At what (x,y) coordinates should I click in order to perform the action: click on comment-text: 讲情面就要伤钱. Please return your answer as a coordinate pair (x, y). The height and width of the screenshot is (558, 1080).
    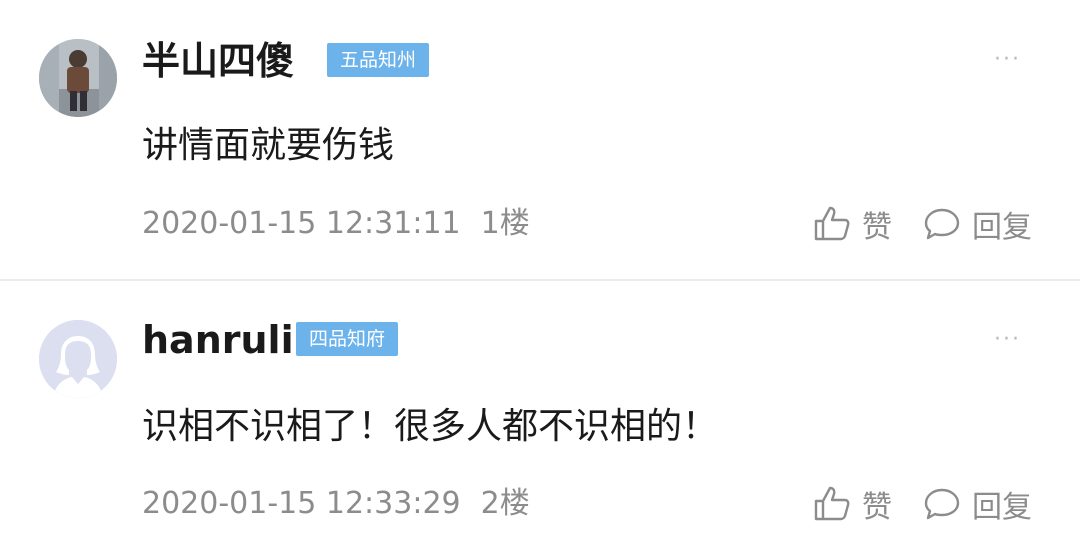
    Looking at the image, I should click on (268, 145).